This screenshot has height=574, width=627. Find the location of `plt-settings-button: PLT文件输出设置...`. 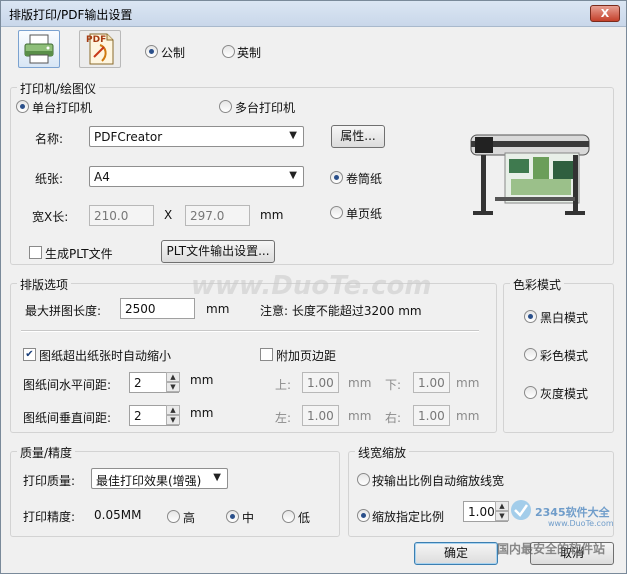

plt-settings-button: PLT文件输出设置... is located at coordinates (218, 251).